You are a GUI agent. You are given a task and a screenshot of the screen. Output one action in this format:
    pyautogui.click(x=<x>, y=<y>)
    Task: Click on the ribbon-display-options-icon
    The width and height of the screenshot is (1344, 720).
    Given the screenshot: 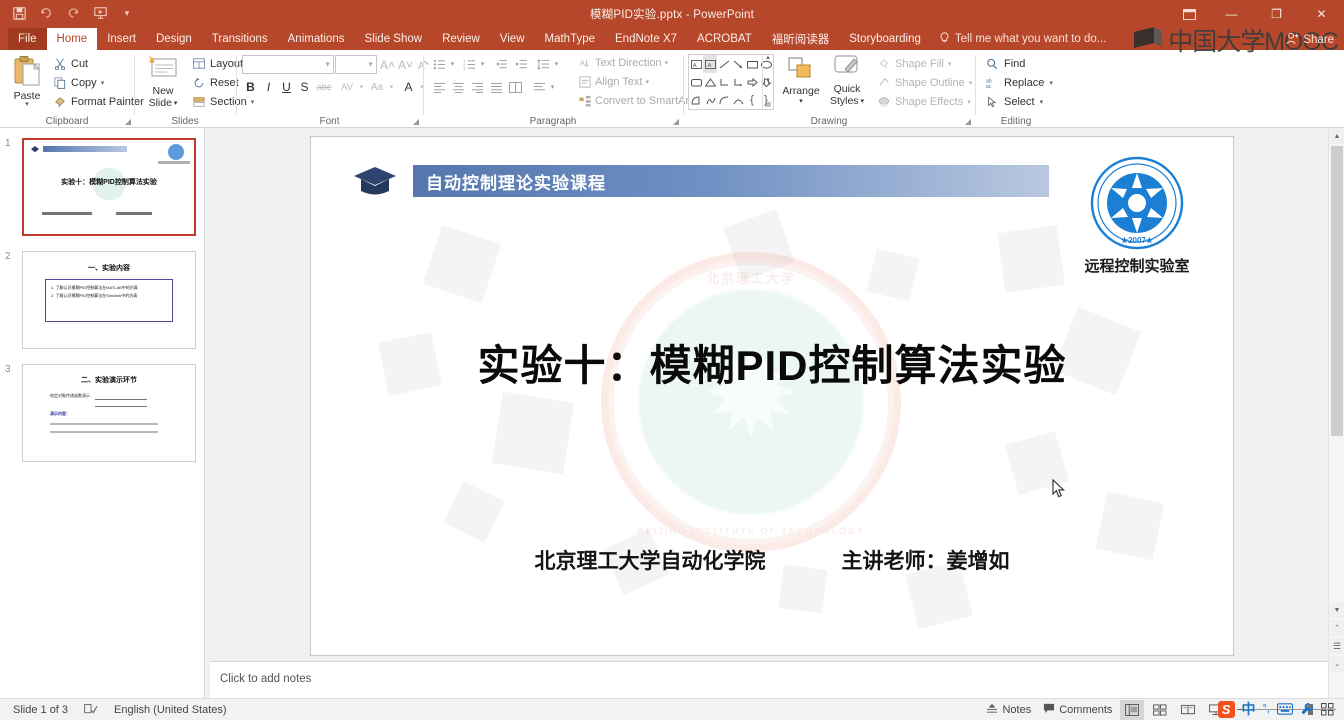 What is the action you would take?
    pyautogui.click(x=1189, y=14)
    